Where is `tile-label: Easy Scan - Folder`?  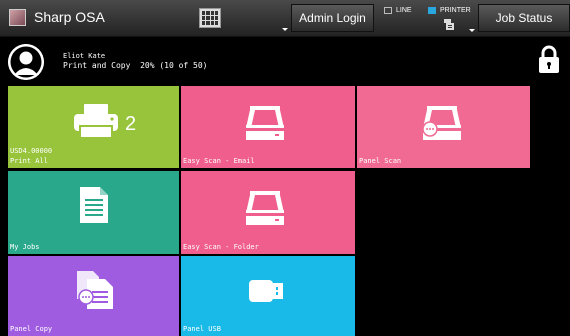 tile-label: Easy Scan - Folder is located at coordinates (221, 247).